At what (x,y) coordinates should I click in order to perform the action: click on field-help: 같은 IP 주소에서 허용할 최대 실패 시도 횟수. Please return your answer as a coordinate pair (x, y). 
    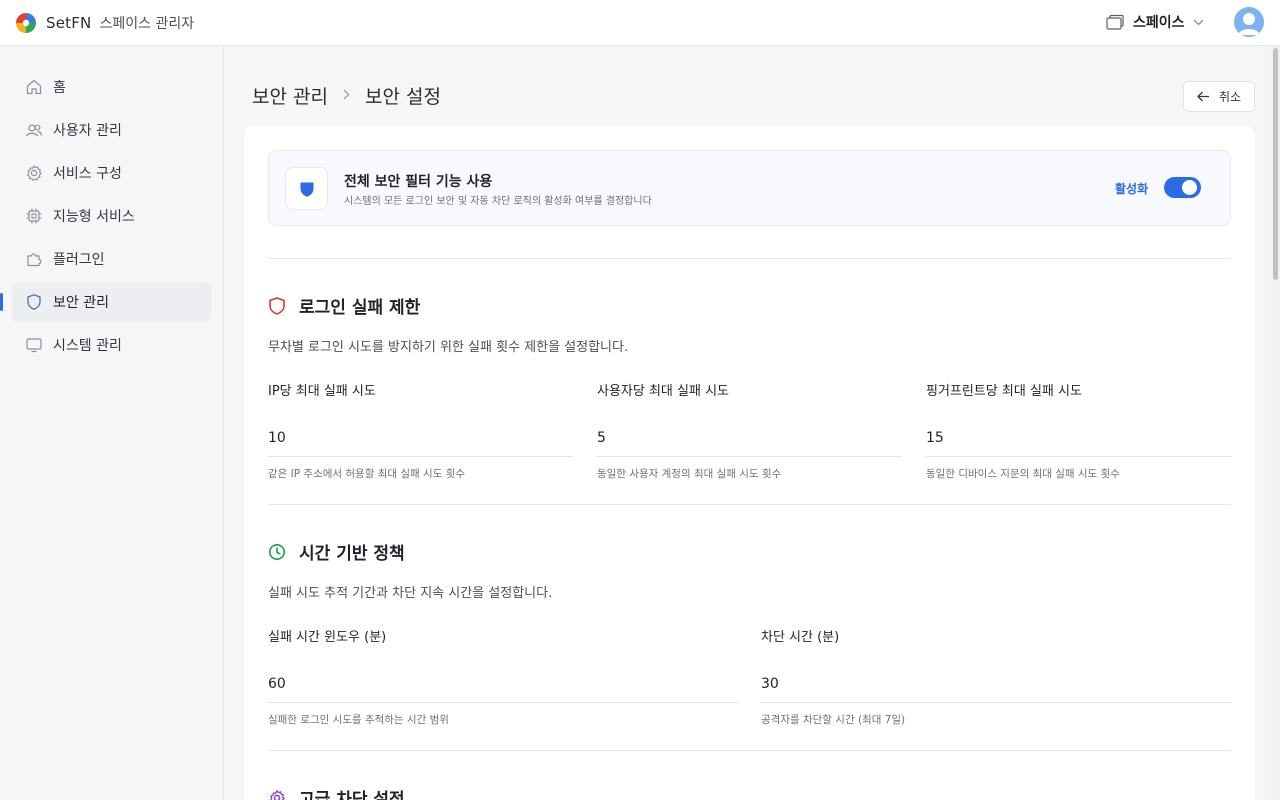
    Looking at the image, I should click on (367, 474).